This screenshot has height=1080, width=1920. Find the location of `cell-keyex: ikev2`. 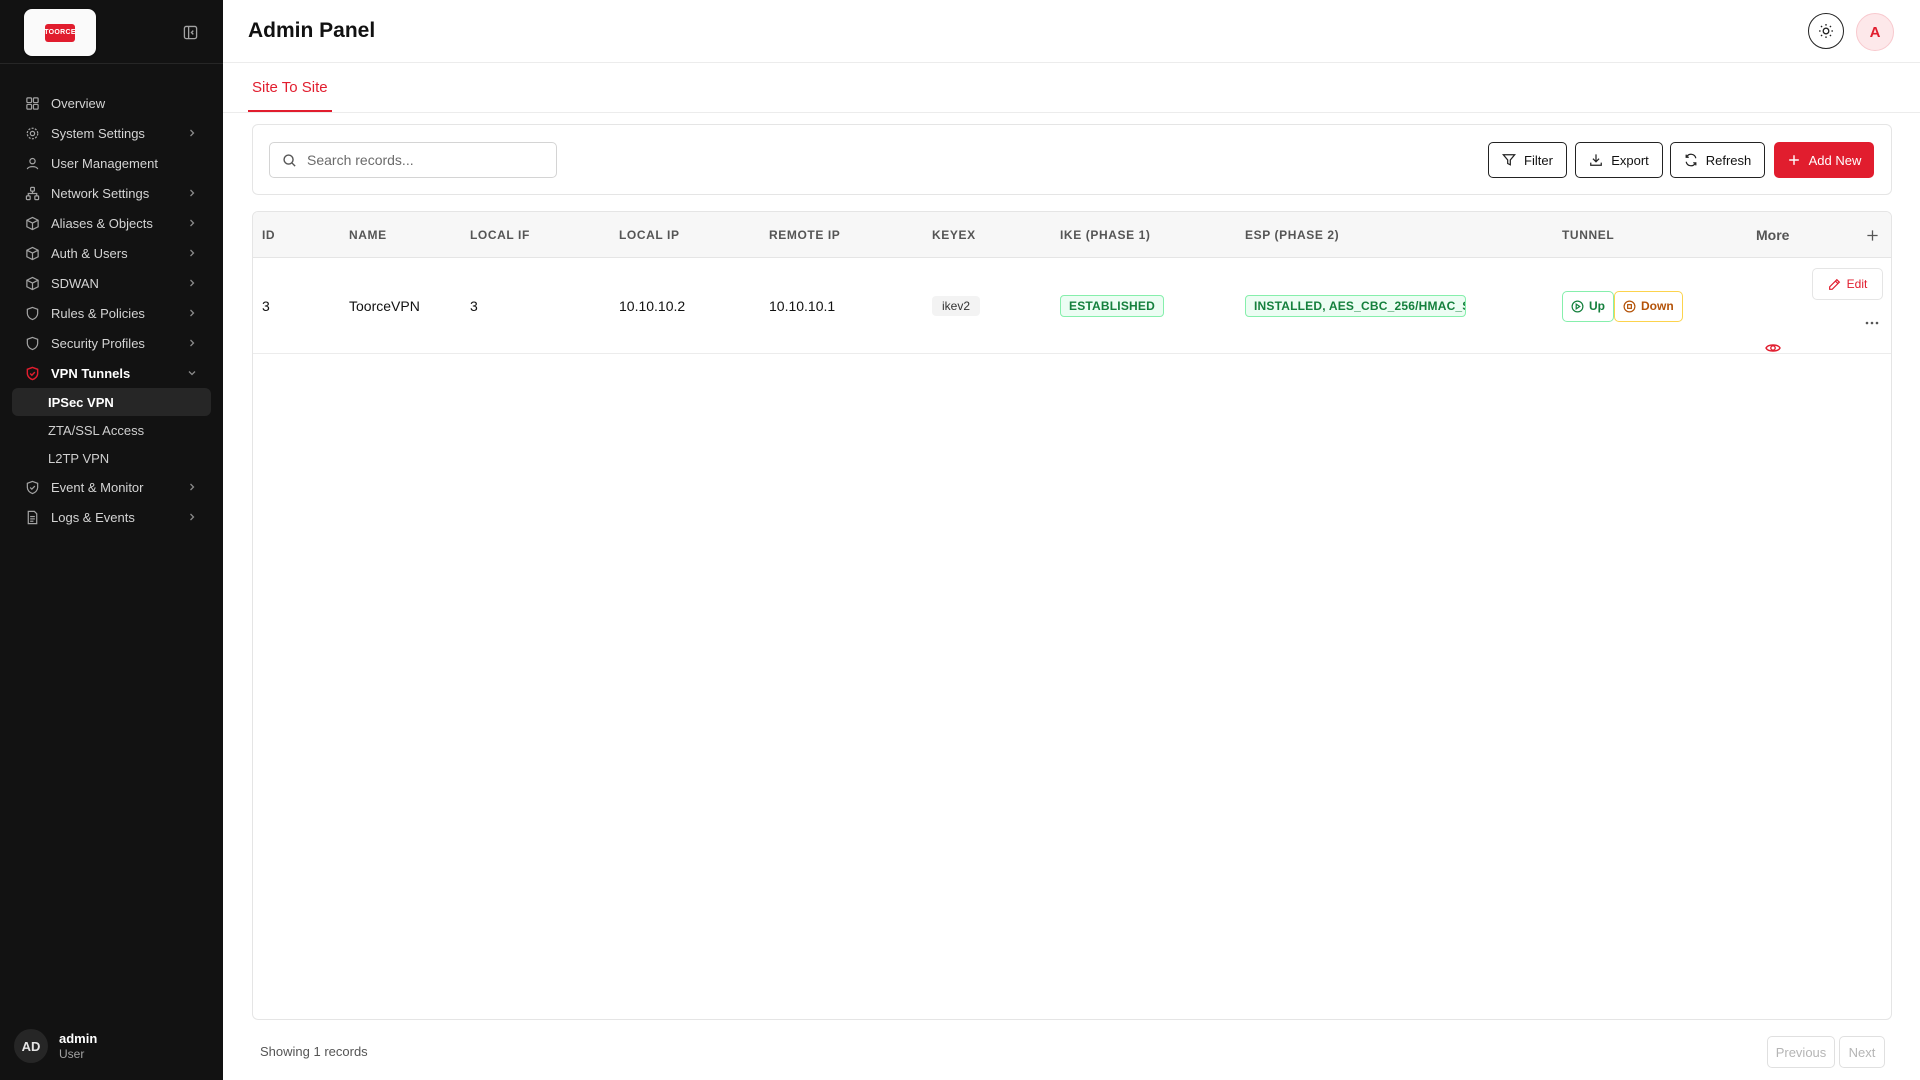

cell-keyex: ikev2 is located at coordinates (956, 306).